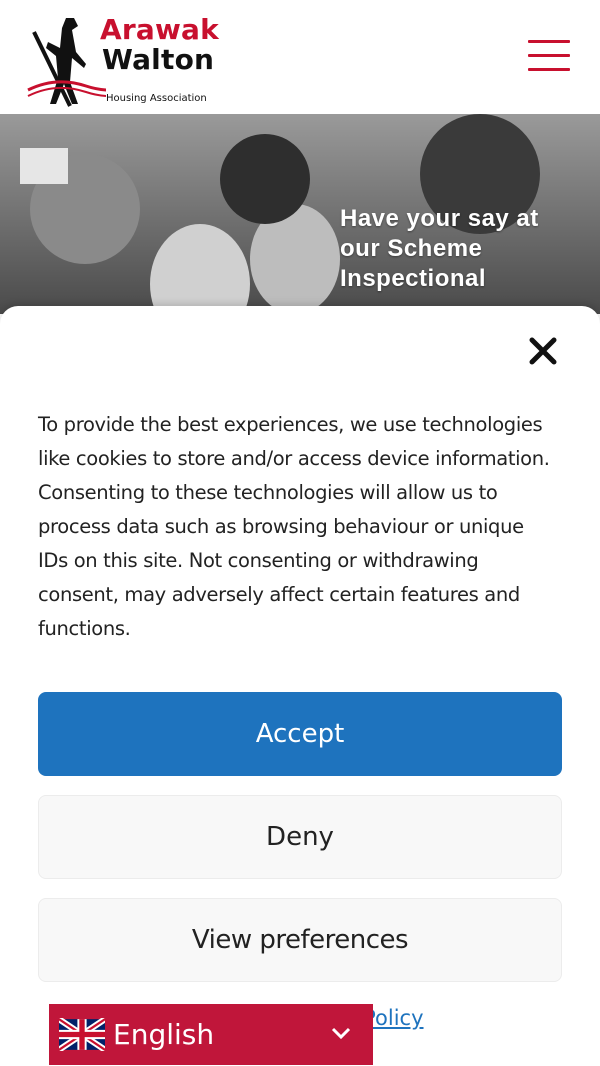 The image size is (600, 1066). What do you see at coordinates (66, 62) in the screenshot?
I see `logo-figure-icon` at bounding box center [66, 62].